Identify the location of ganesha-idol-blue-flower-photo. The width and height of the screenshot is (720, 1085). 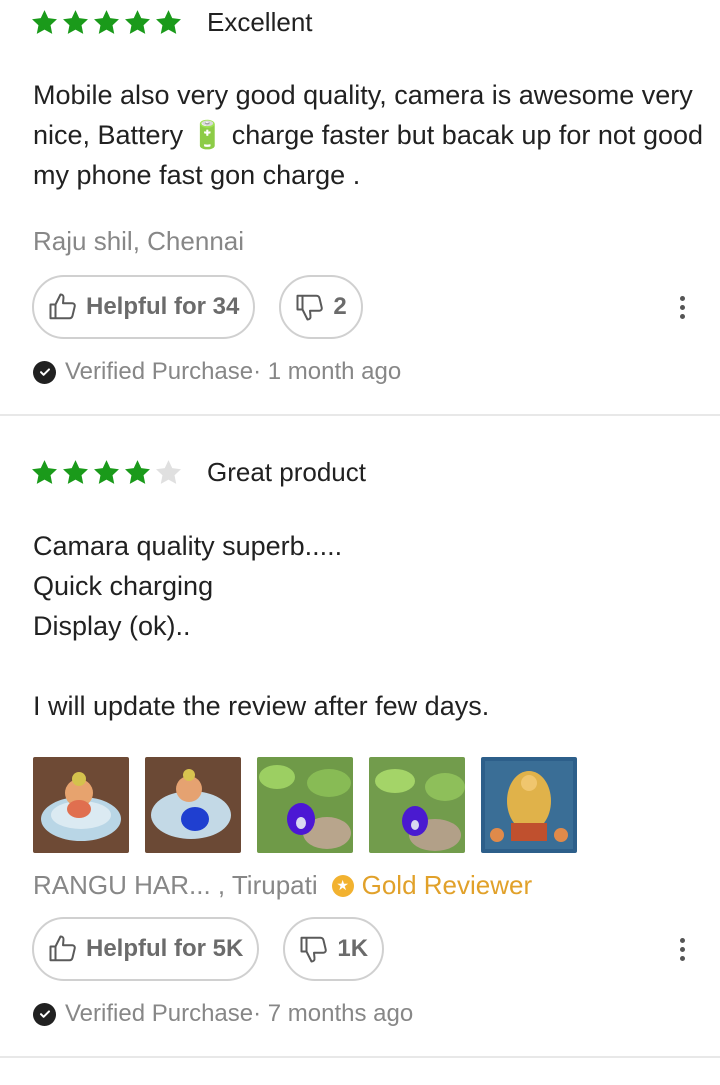
(193, 805).